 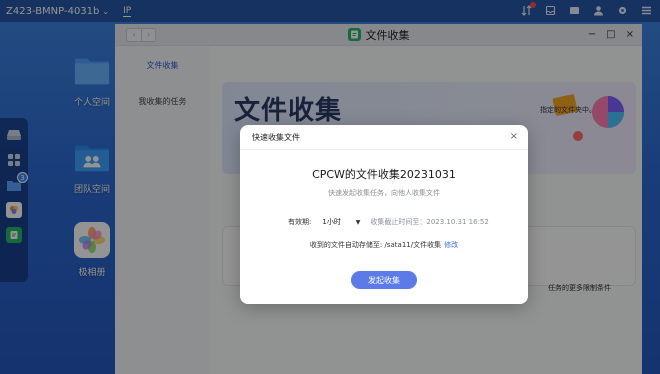 I want to click on save-path-row: 收到的文件自动存储至: /sata11/文件收集 修改, so click(x=384, y=245).